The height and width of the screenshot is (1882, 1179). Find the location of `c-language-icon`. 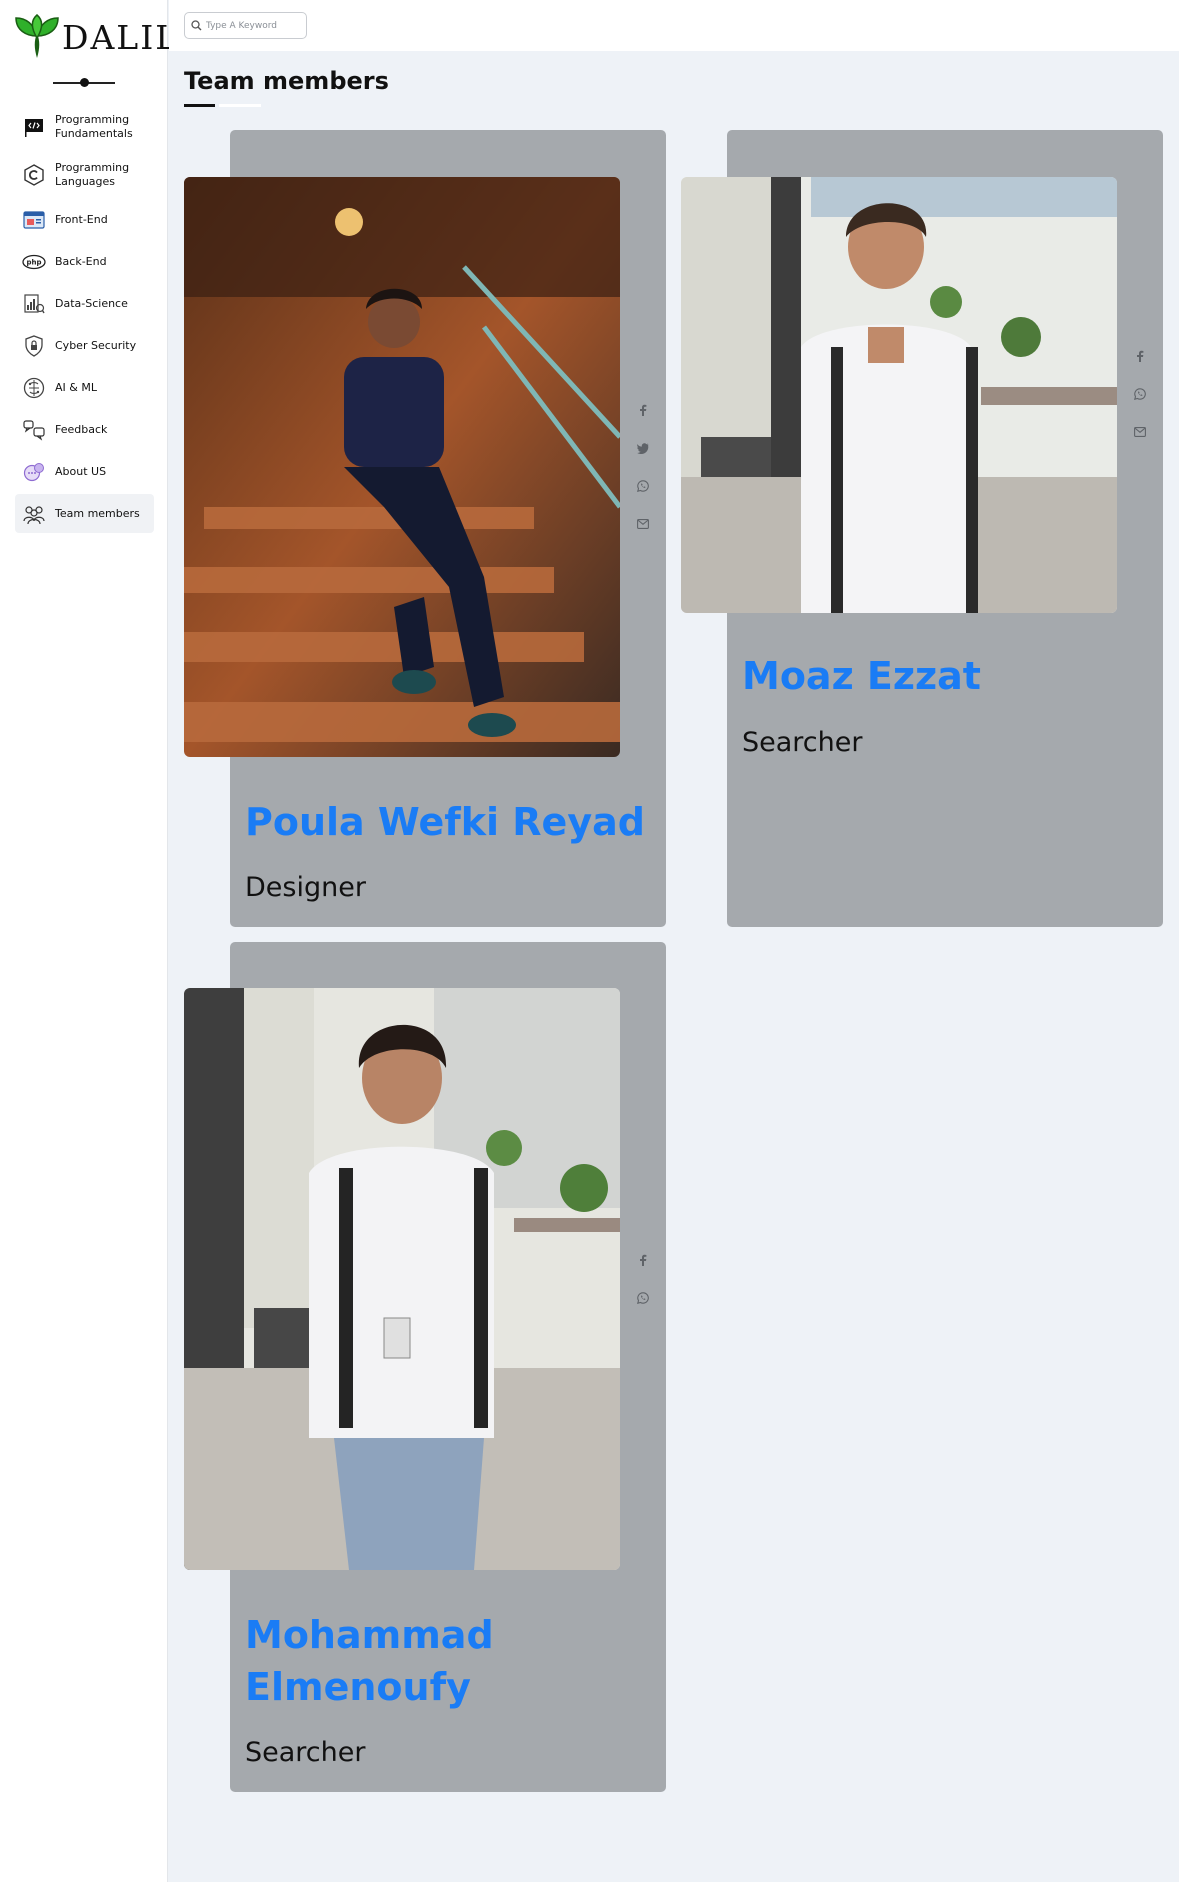

c-language-icon is located at coordinates (34, 175).